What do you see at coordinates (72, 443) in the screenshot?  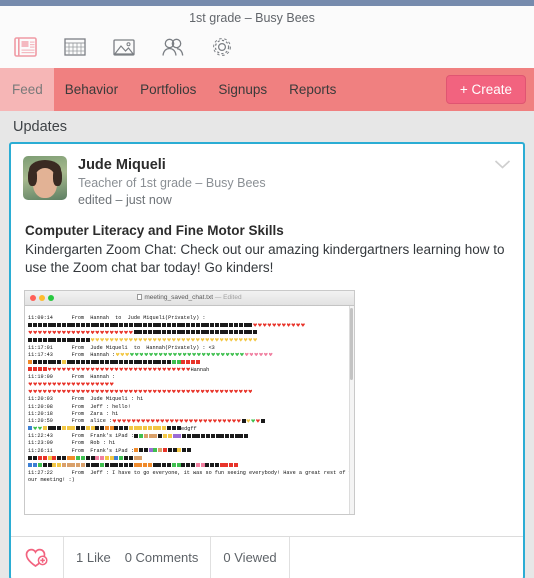 I see `chat-line: 11:23:09 From Rob : hi` at bounding box center [72, 443].